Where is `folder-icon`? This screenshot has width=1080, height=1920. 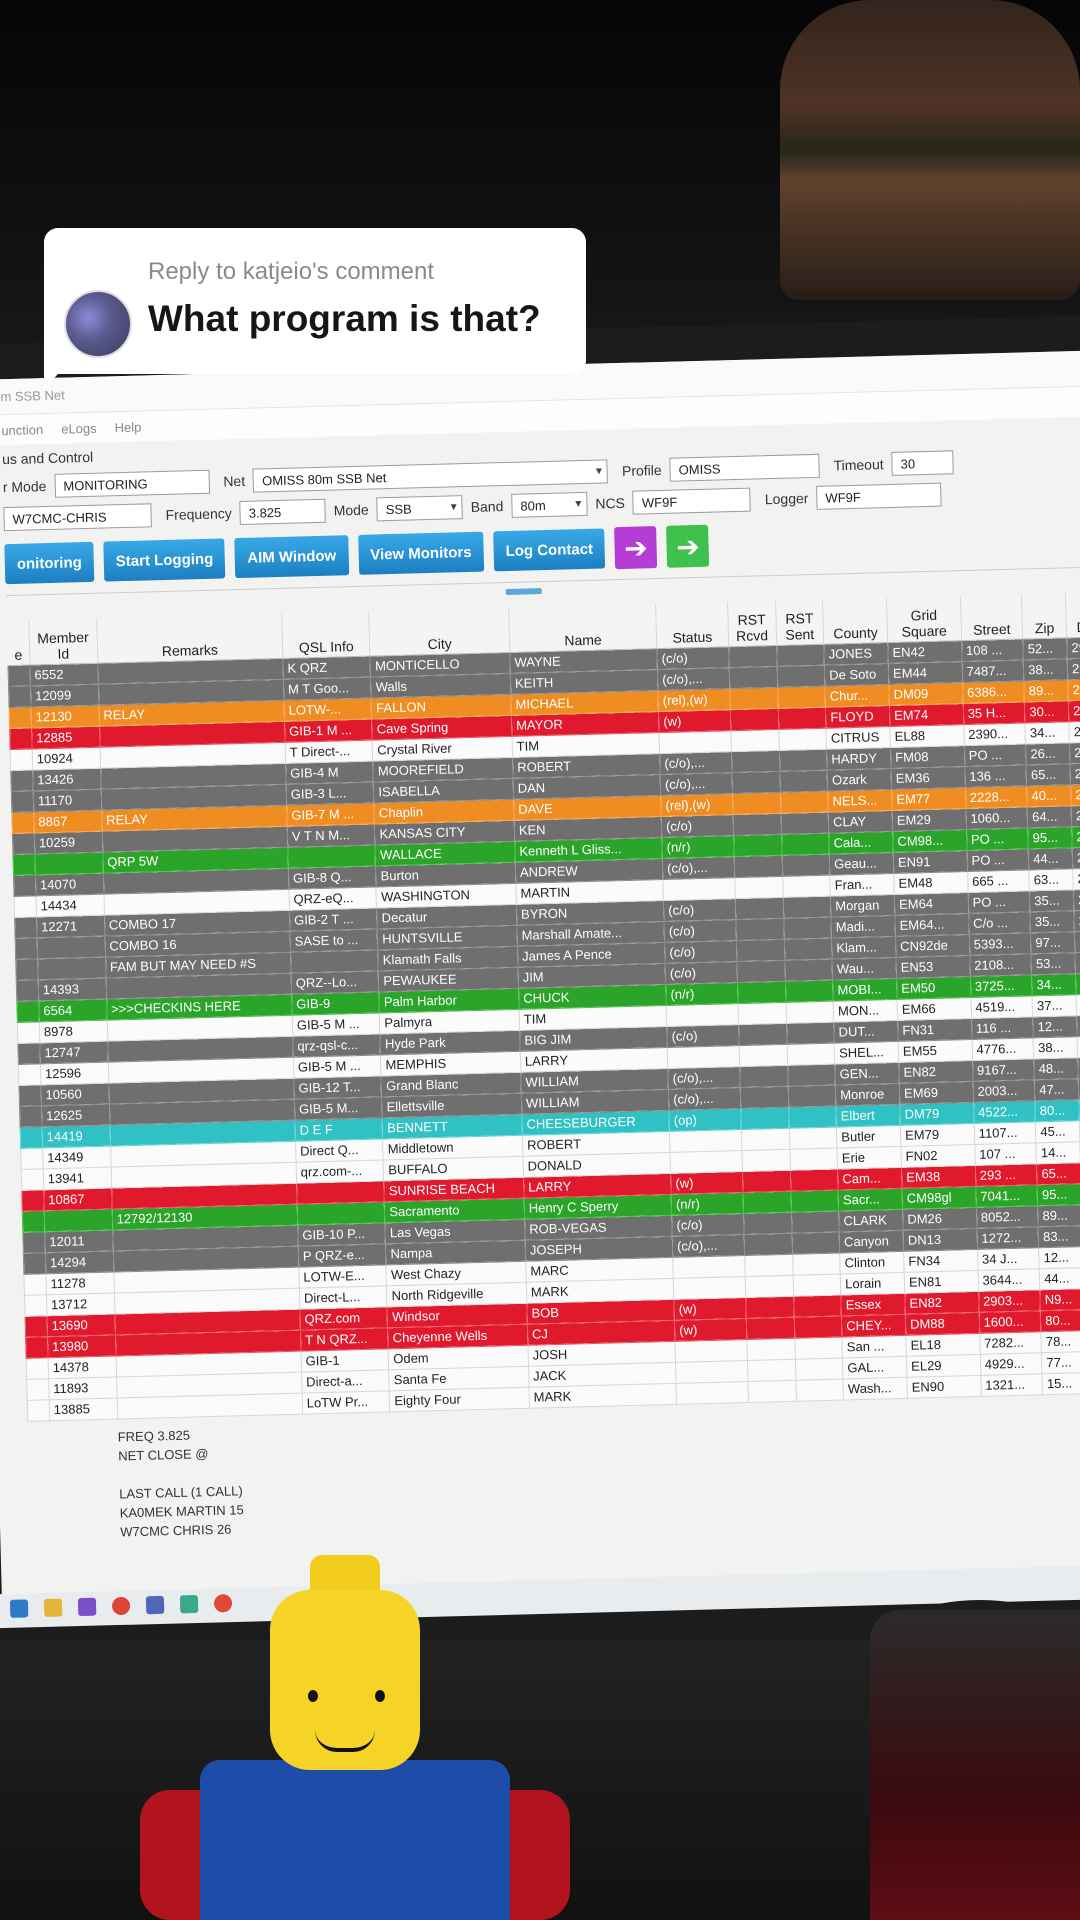
folder-icon is located at coordinates (53, 1607).